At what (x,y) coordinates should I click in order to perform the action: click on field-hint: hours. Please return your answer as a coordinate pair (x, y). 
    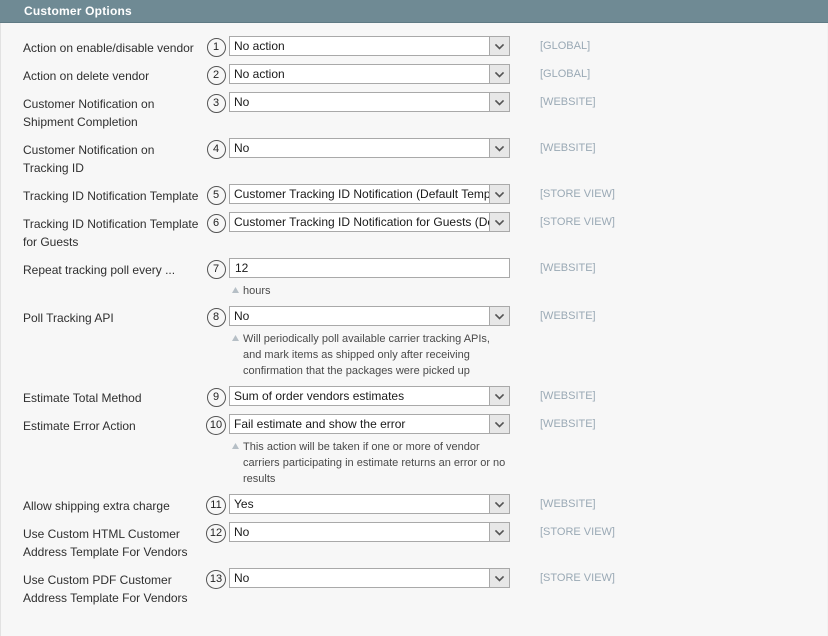
    Looking at the image, I should click on (369, 291).